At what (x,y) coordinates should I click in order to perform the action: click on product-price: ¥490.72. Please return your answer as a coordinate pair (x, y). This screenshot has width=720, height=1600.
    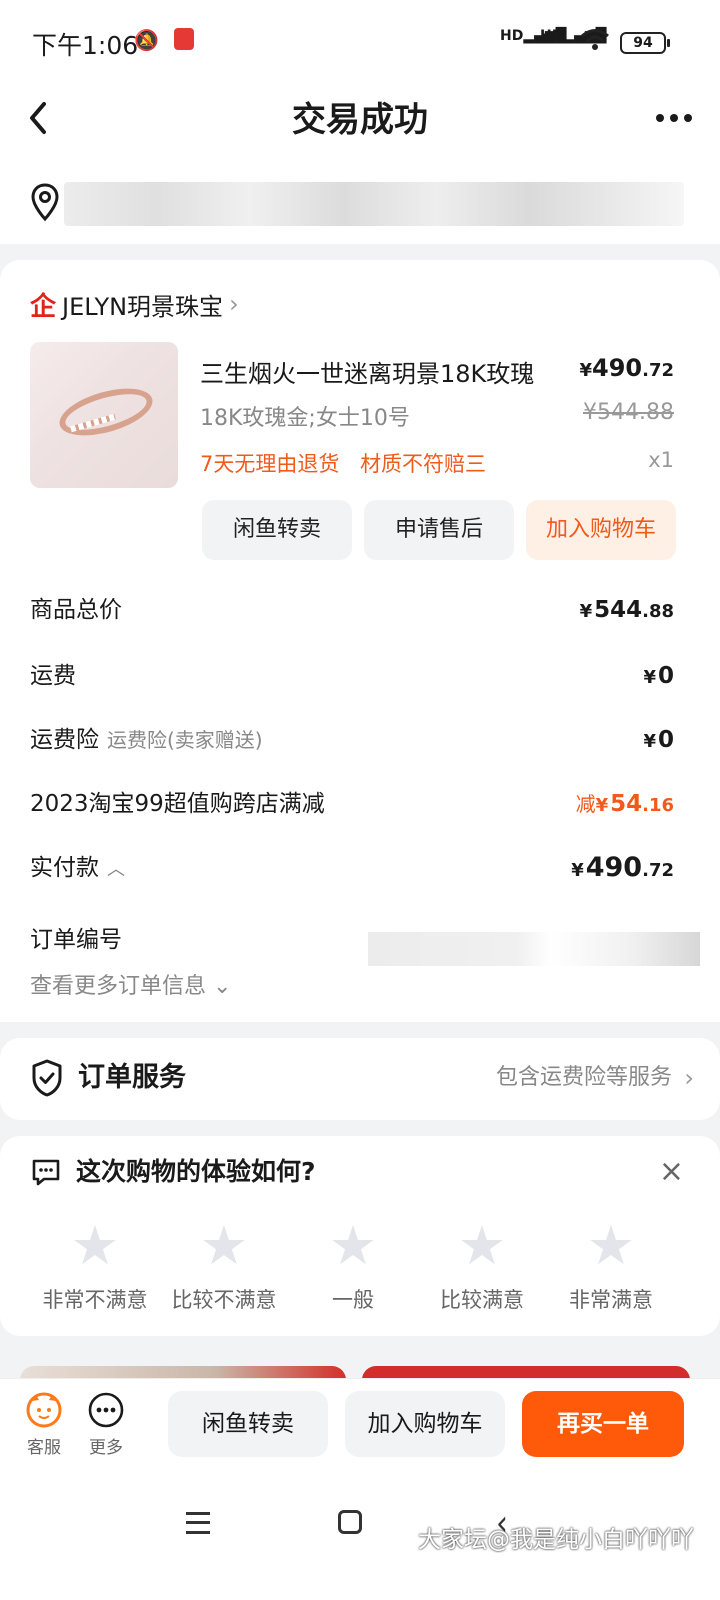
    Looking at the image, I should click on (626, 368).